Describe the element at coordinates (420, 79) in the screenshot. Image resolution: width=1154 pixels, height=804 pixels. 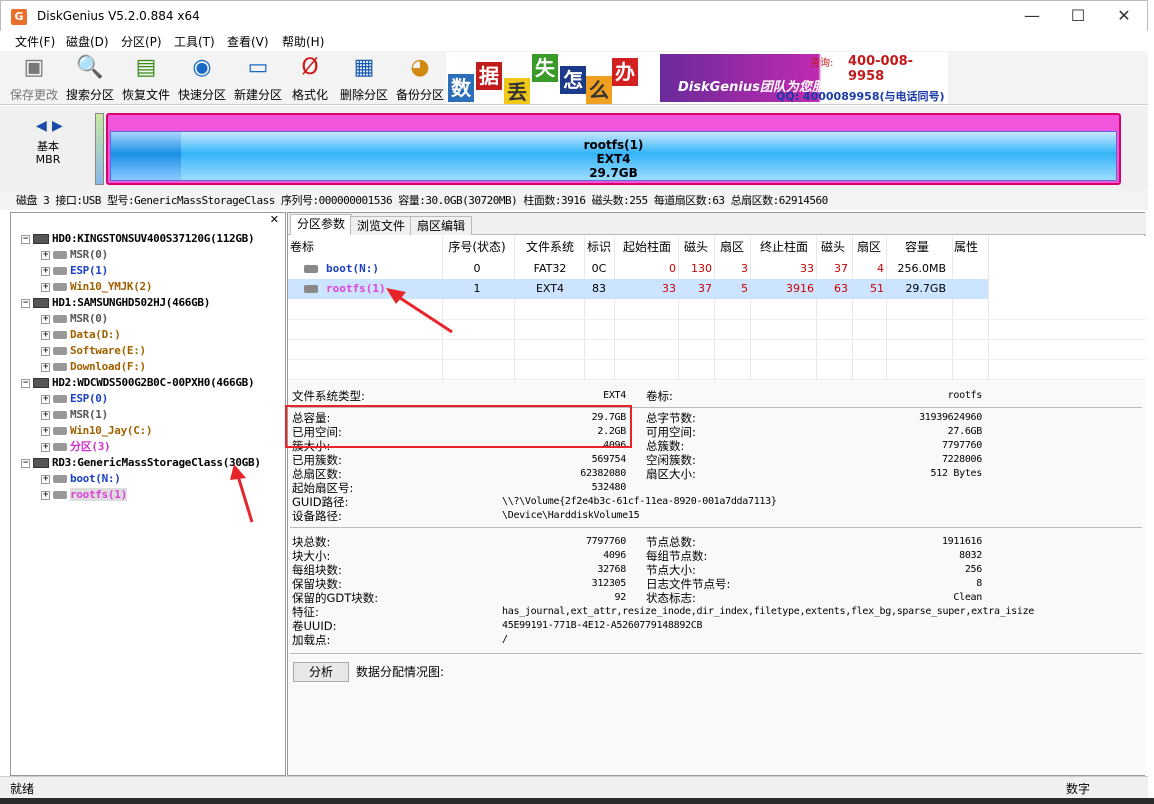
I see `backup-partition-button: ◕ 备份分区` at that location.